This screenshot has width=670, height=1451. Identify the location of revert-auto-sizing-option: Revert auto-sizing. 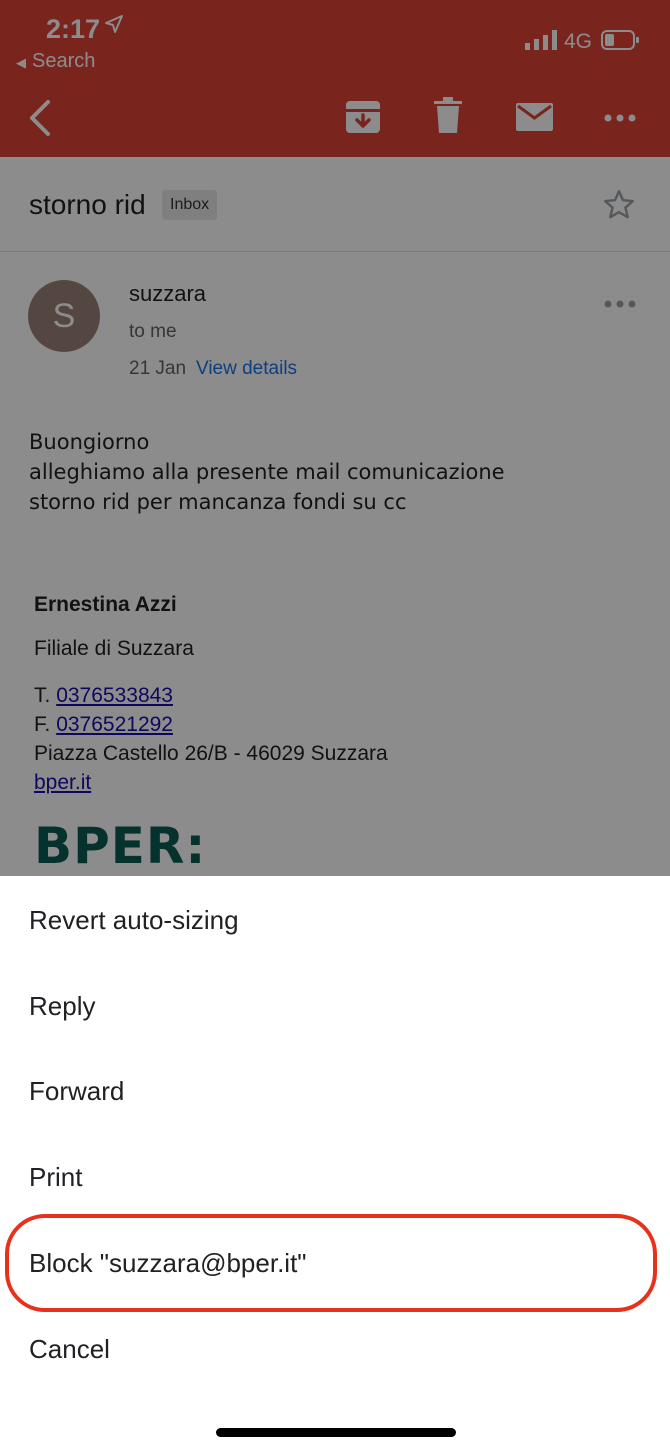
(134, 920).